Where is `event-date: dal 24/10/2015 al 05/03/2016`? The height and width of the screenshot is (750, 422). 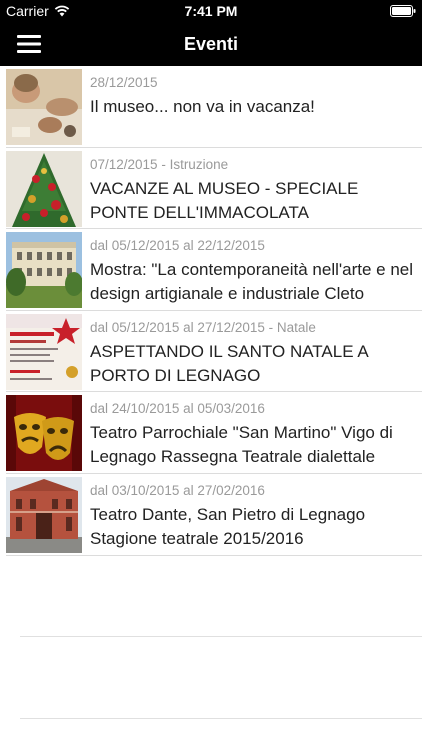 event-date: dal 24/10/2015 al 05/03/2016 is located at coordinates (177, 409).